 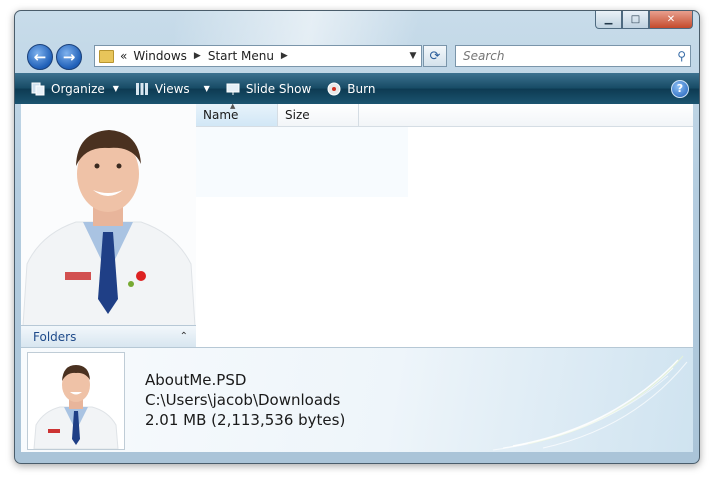 I want to click on views-dropdown-icon: ▼, so click(x=206, y=88).